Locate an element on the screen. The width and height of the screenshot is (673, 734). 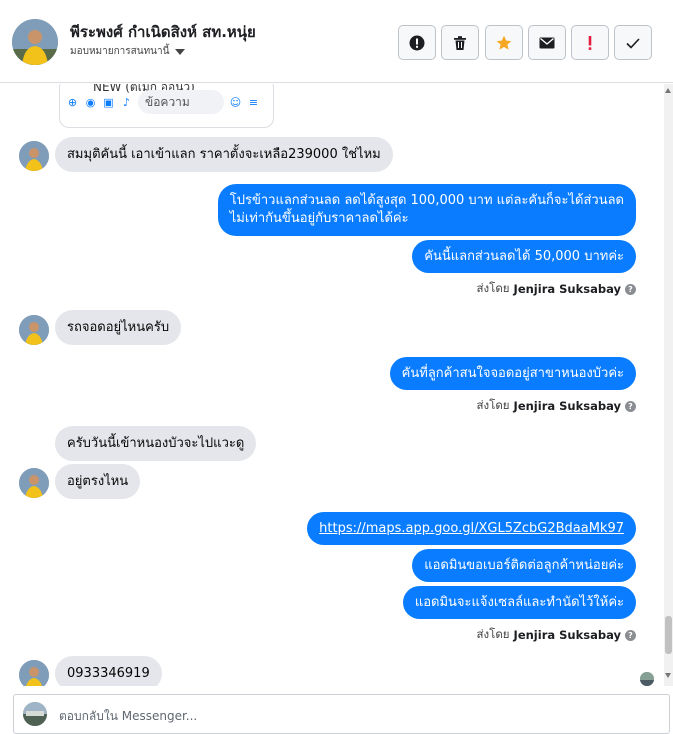
exclamation-icon is located at coordinates (590, 42).